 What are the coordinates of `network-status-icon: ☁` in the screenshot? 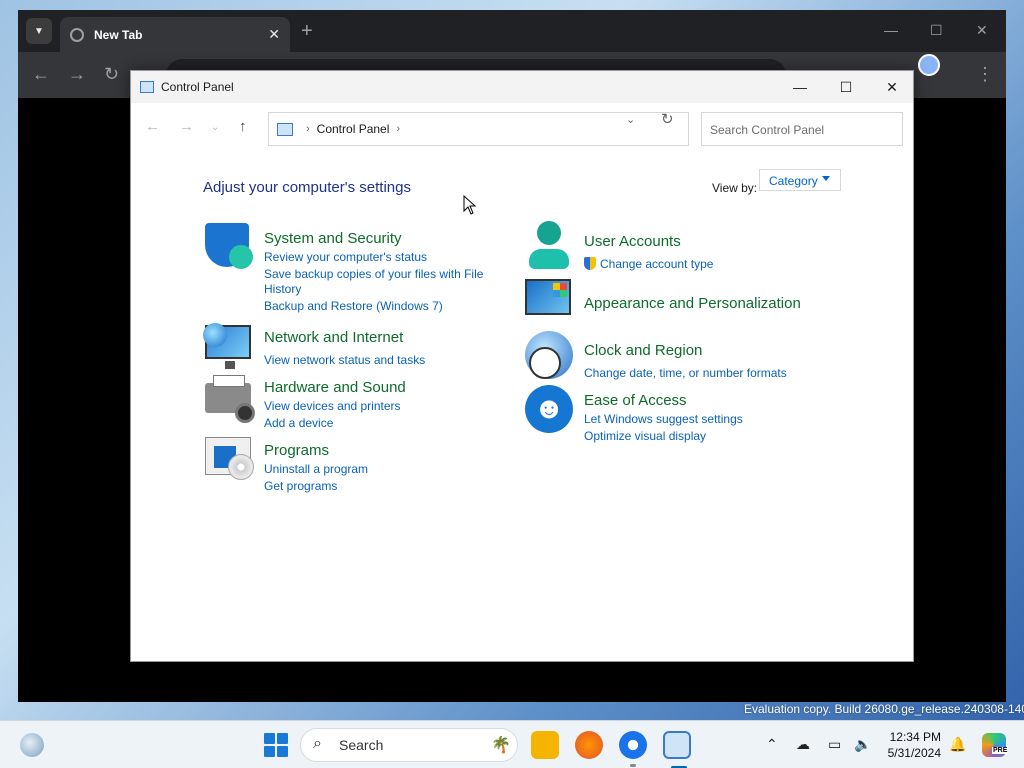 It's located at (803, 744).